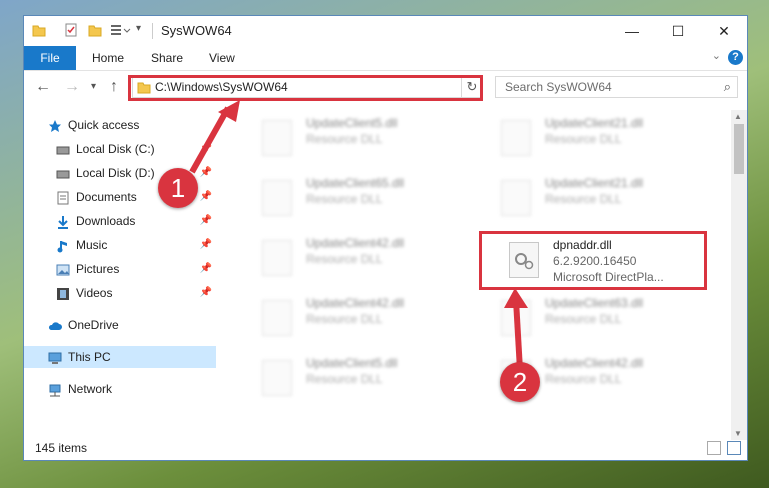  What do you see at coordinates (178, 188) in the screenshot?
I see `step-1-badge: 1` at bounding box center [178, 188].